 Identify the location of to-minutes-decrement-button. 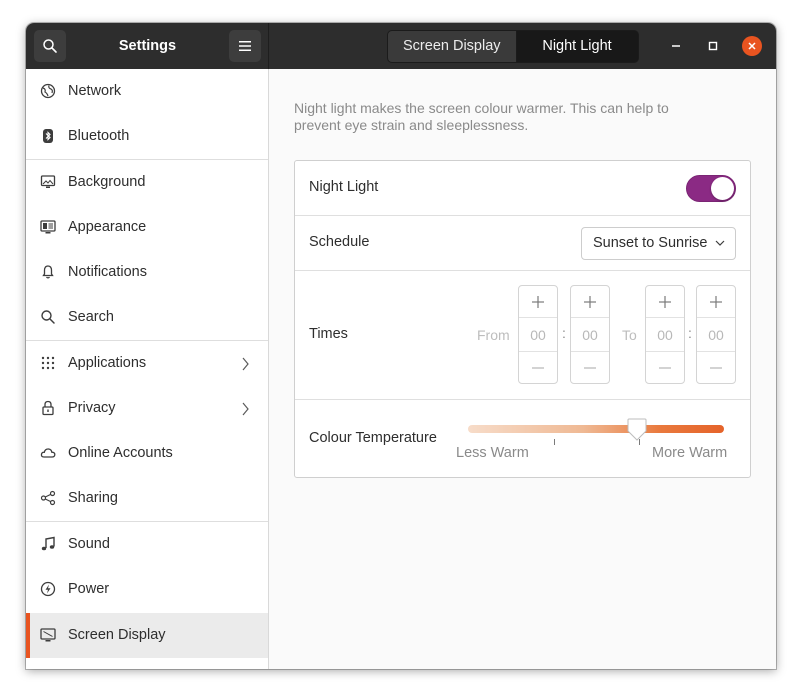
(716, 367).